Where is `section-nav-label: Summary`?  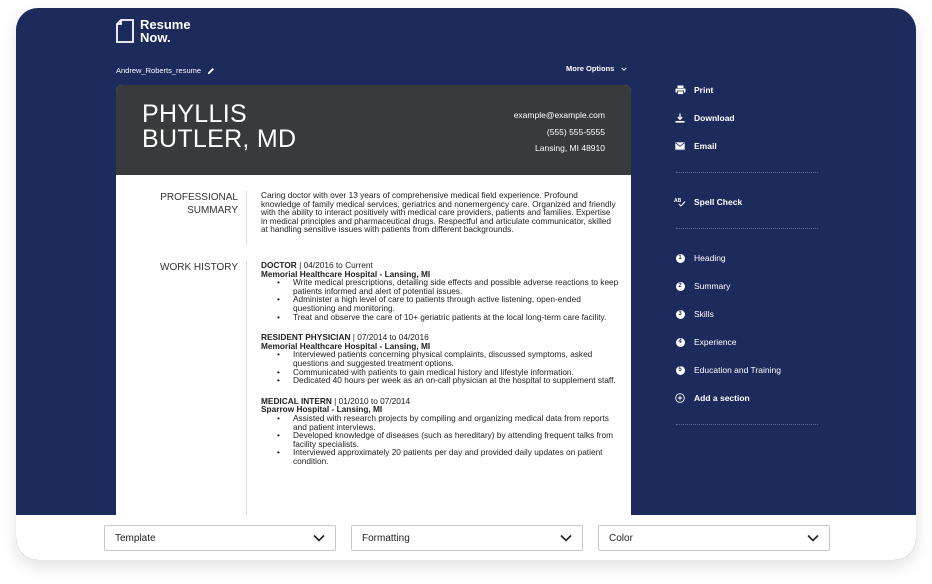
section-nav-label: Summary is located at coordinates (712, 286).